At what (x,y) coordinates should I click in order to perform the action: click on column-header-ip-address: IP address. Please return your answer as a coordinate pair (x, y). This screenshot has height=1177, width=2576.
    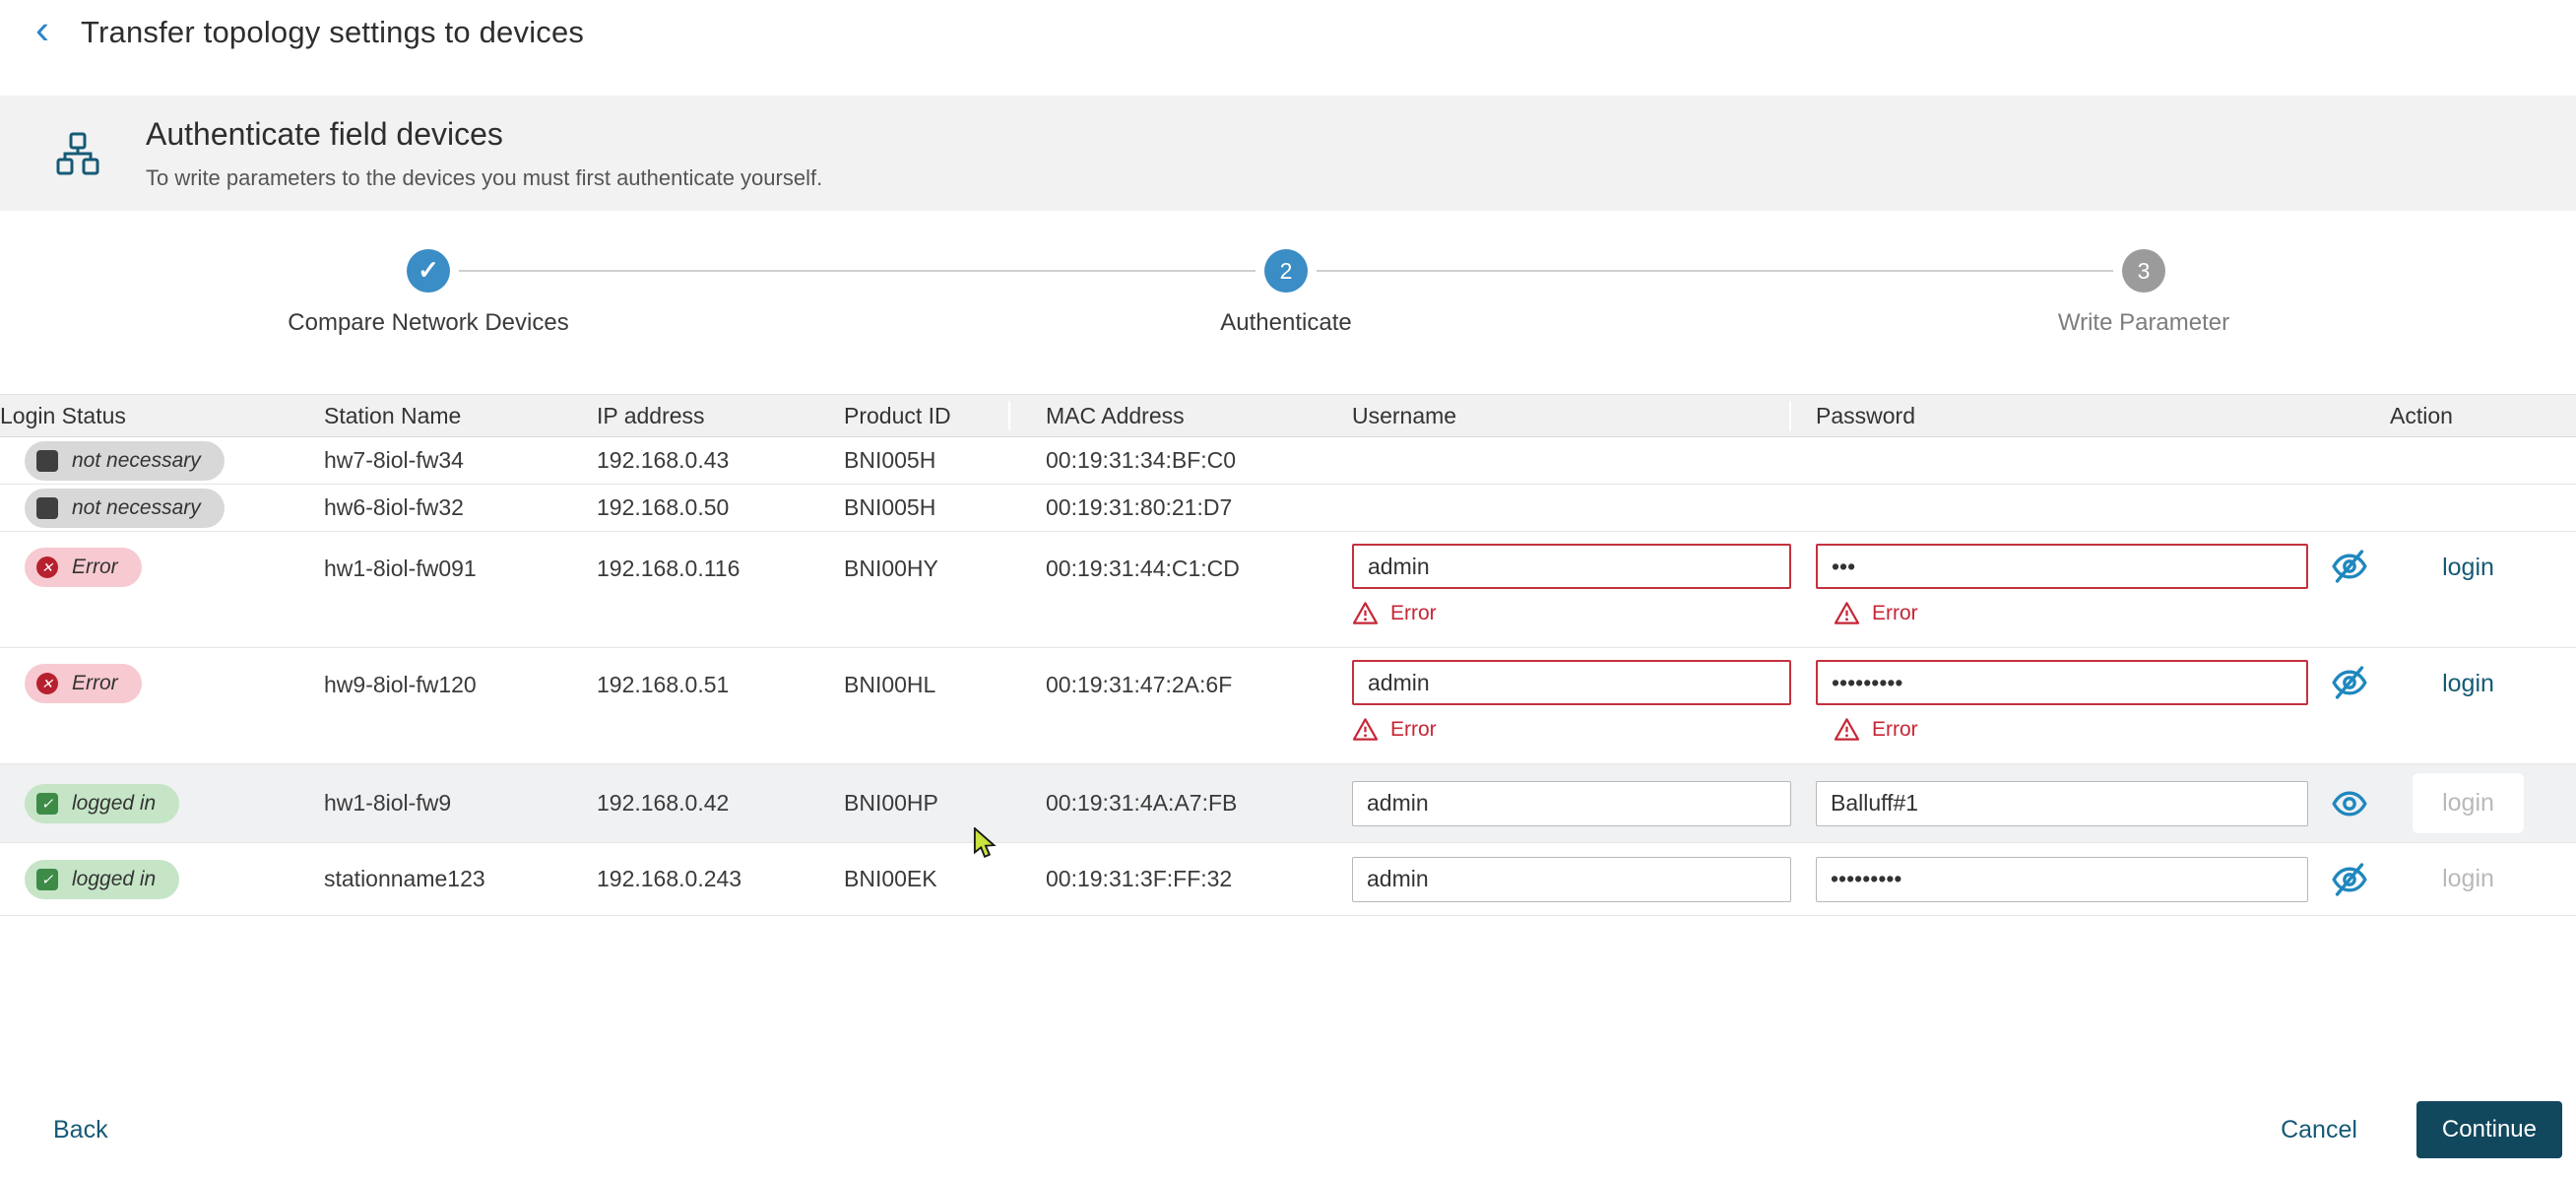
    Looking at the image, I should click on (651, 415).